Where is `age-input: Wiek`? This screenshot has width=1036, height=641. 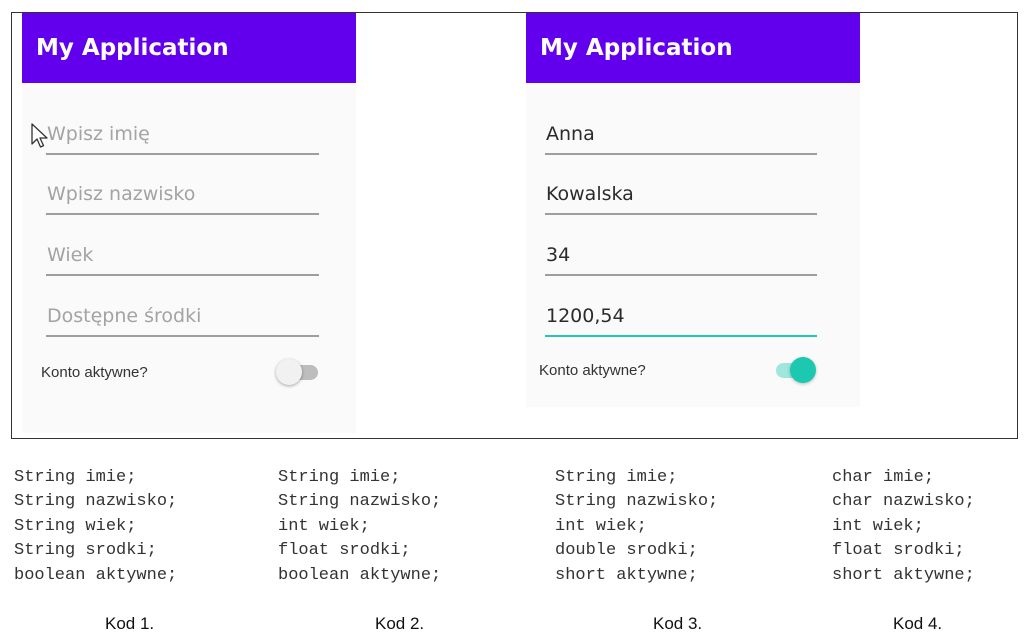
age-input: Wiek is located at coordinates (182, 258).